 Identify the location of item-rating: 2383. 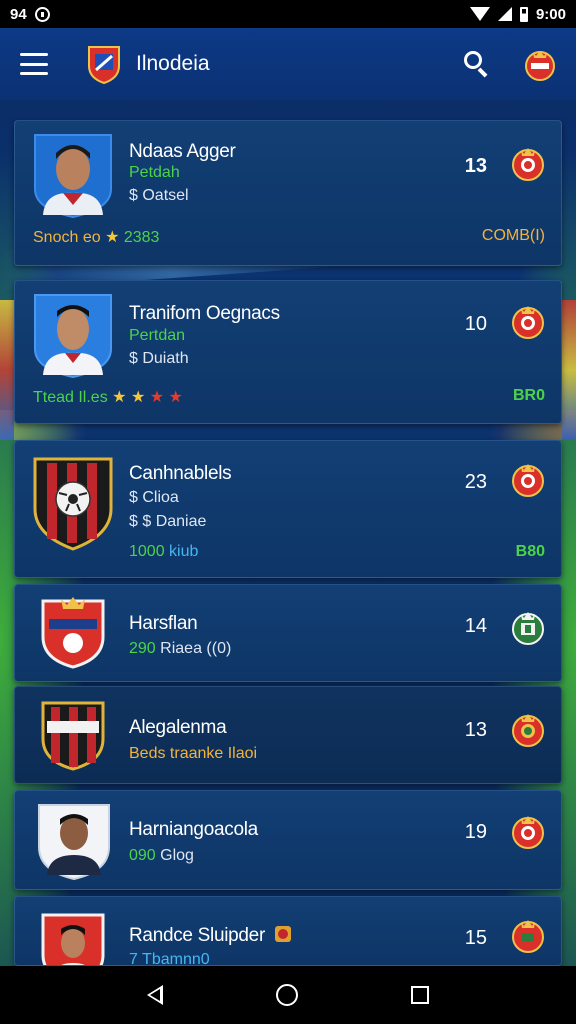
(141, 237).